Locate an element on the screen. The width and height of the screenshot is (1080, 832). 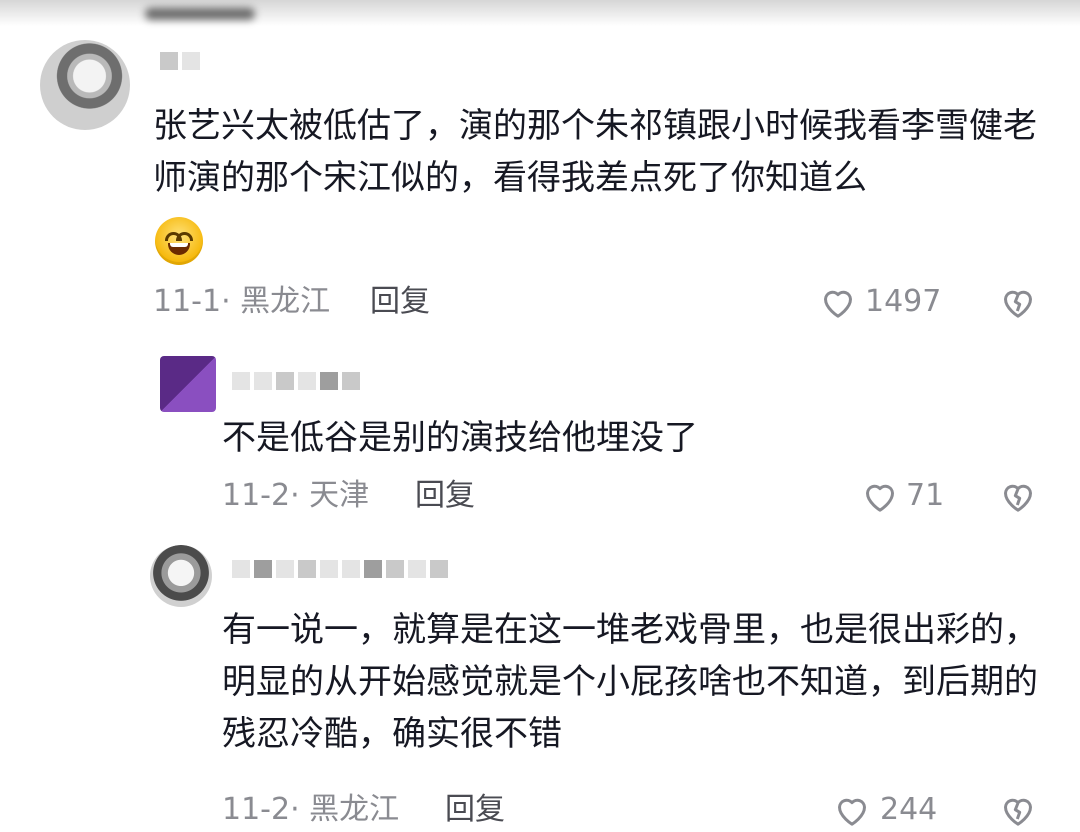
like-count: 244 is located at coordinates (909, 809).